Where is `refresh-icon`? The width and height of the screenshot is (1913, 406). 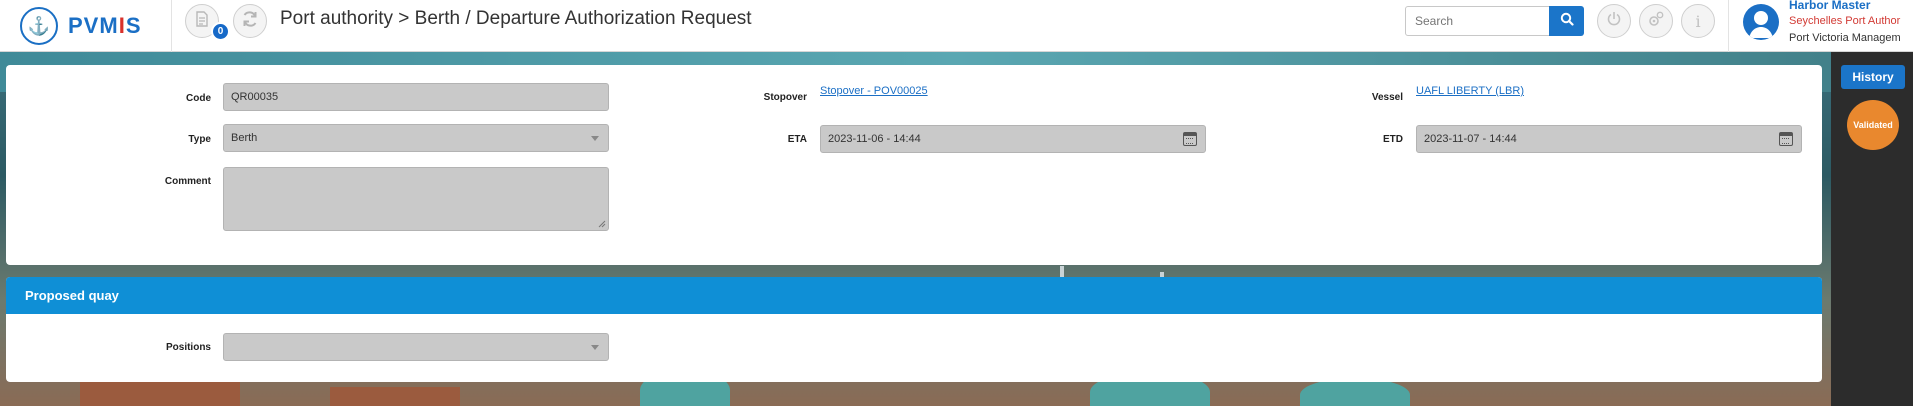
refresh-icon is located at coordinates (250, 21).